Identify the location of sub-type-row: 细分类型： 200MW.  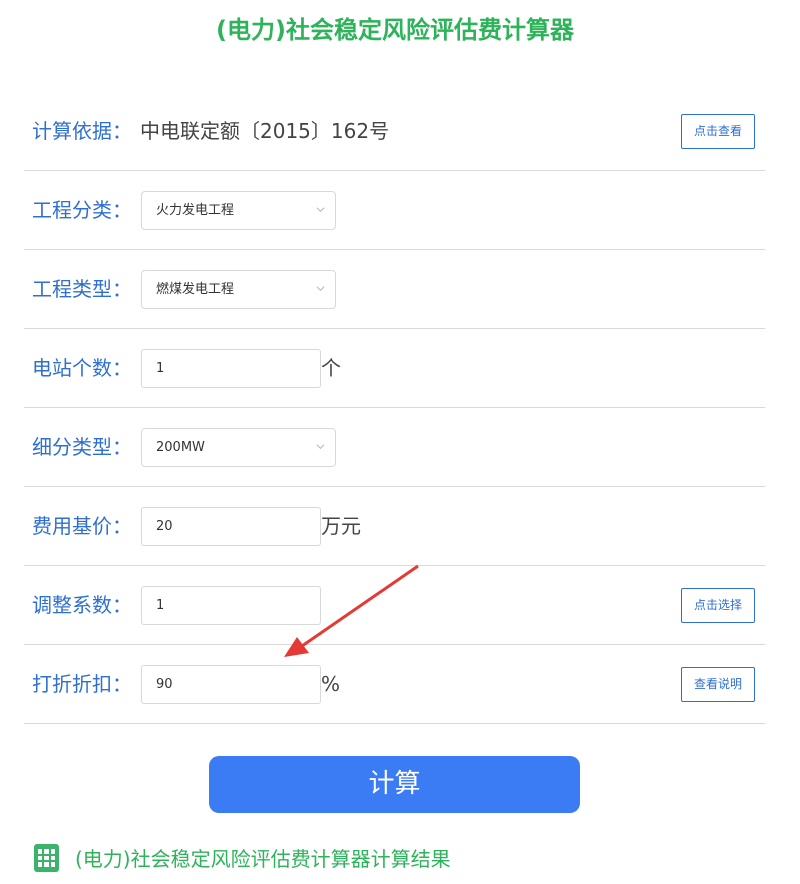
(394, 447).